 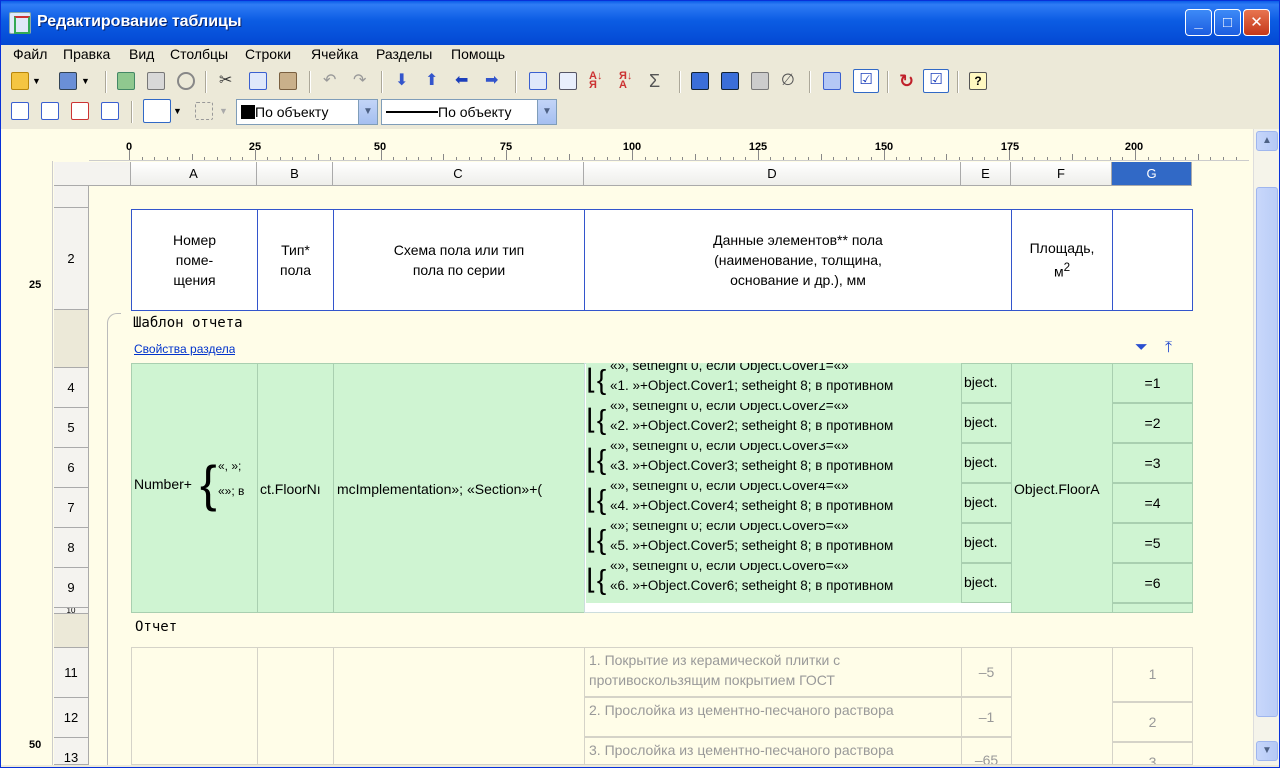 What do you see at coordinates (156, 81) in the screenshot?
I see `copy-doc-icon` at bounding box center [156, 81].